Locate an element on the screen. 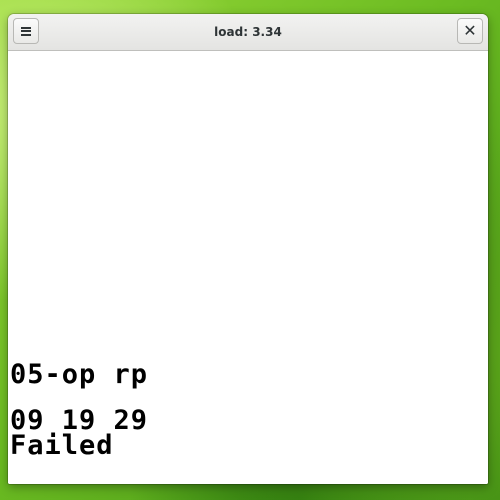 The height and width of the screenshot is (500, 500). hamburger-menu-icon is located at coordinates (26, 31).